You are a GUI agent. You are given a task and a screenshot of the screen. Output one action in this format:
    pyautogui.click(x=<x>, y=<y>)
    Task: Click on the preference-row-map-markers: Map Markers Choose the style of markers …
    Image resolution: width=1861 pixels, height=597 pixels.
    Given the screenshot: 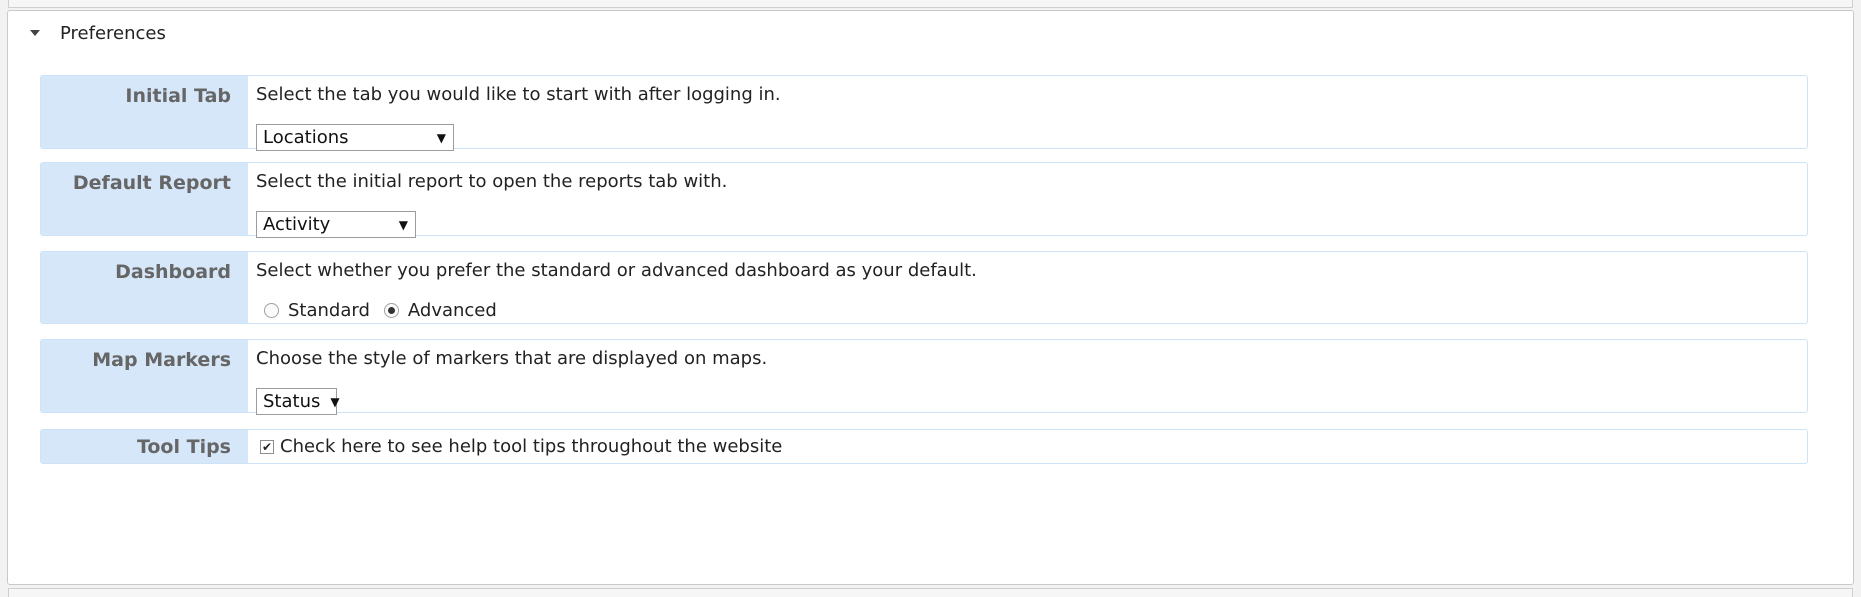 What is the action you would take?
    pyautogui.click(x=924, y=377)
    